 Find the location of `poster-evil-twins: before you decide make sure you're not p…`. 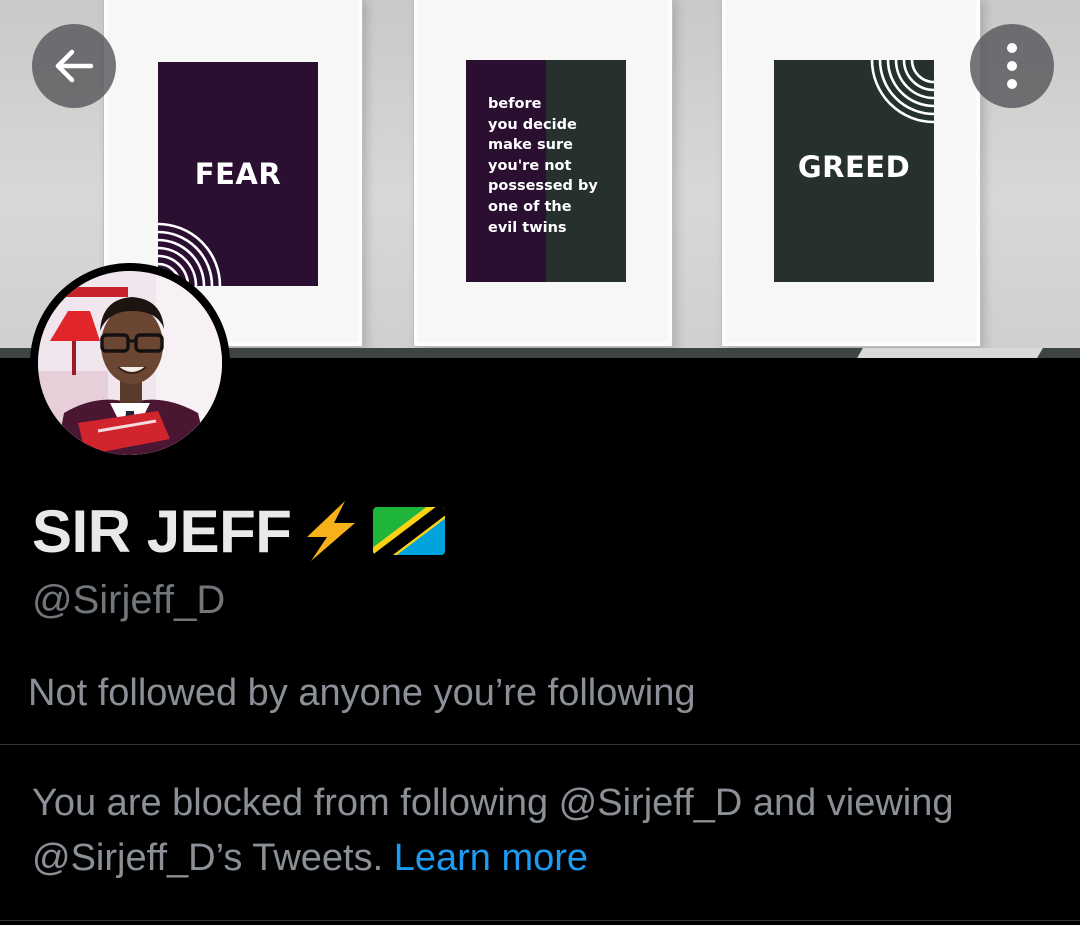

poster-evil-twins: before you decide make sure you're not p… is located at coordinates (546, 171).